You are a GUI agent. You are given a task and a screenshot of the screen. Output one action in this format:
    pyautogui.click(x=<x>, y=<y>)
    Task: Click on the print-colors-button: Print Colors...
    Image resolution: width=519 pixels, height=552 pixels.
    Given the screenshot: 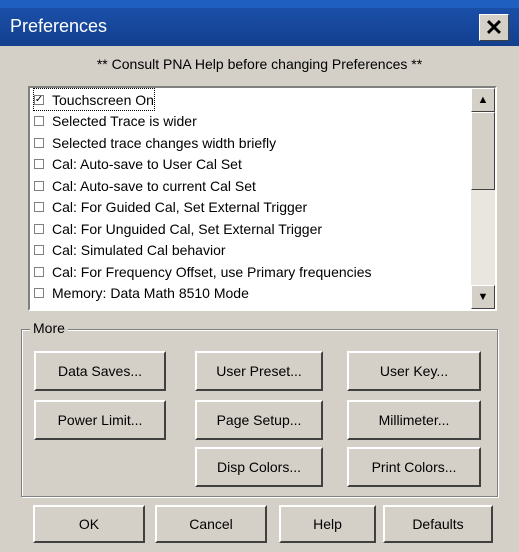 What is the action you would take?
    pyautogui.click(x=414, y=467)
    